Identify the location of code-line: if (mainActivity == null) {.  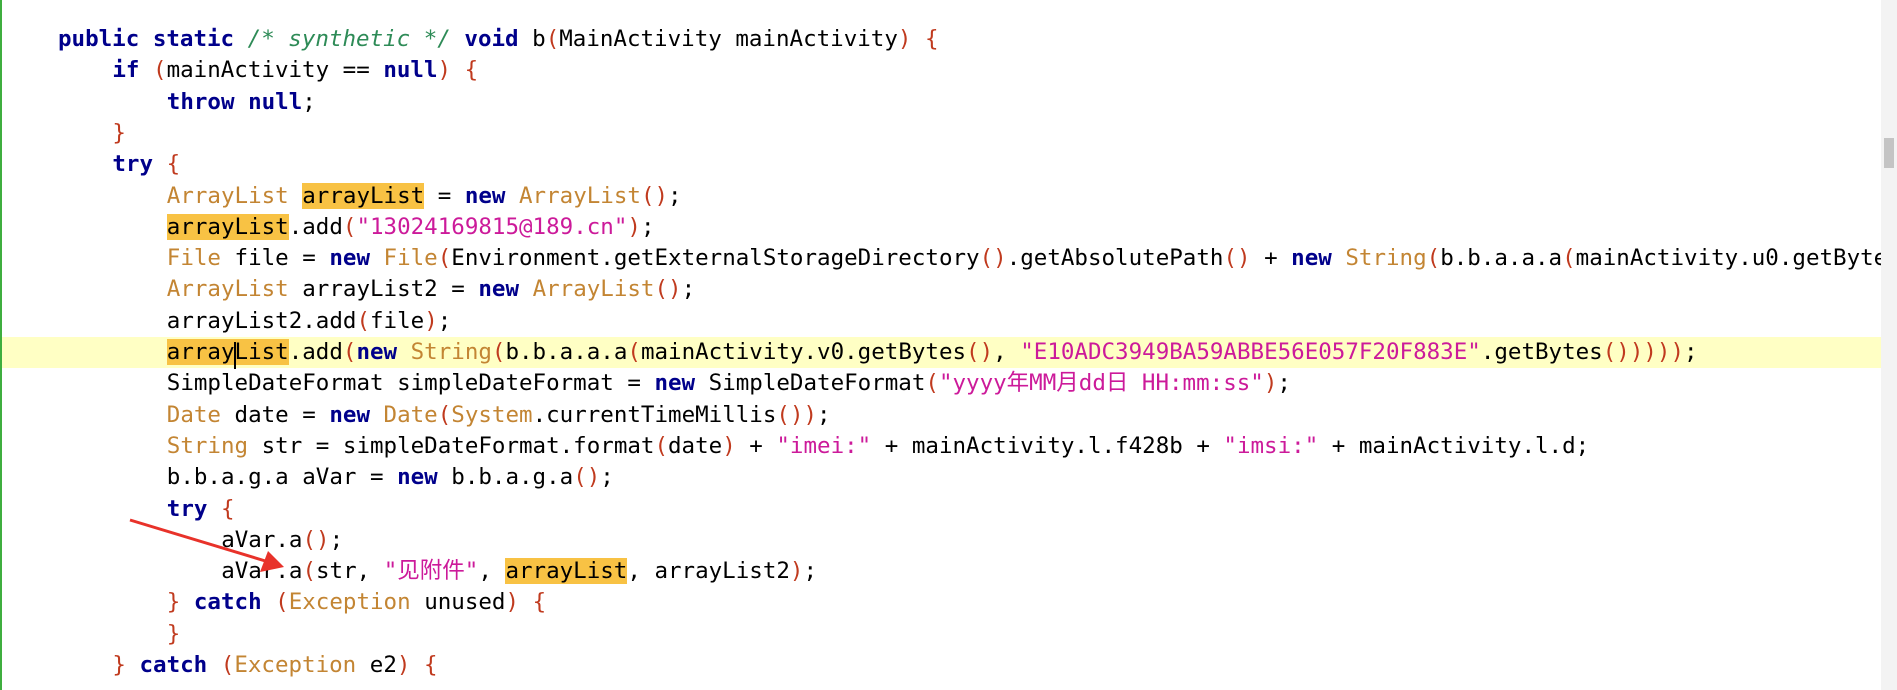
(240, 70).